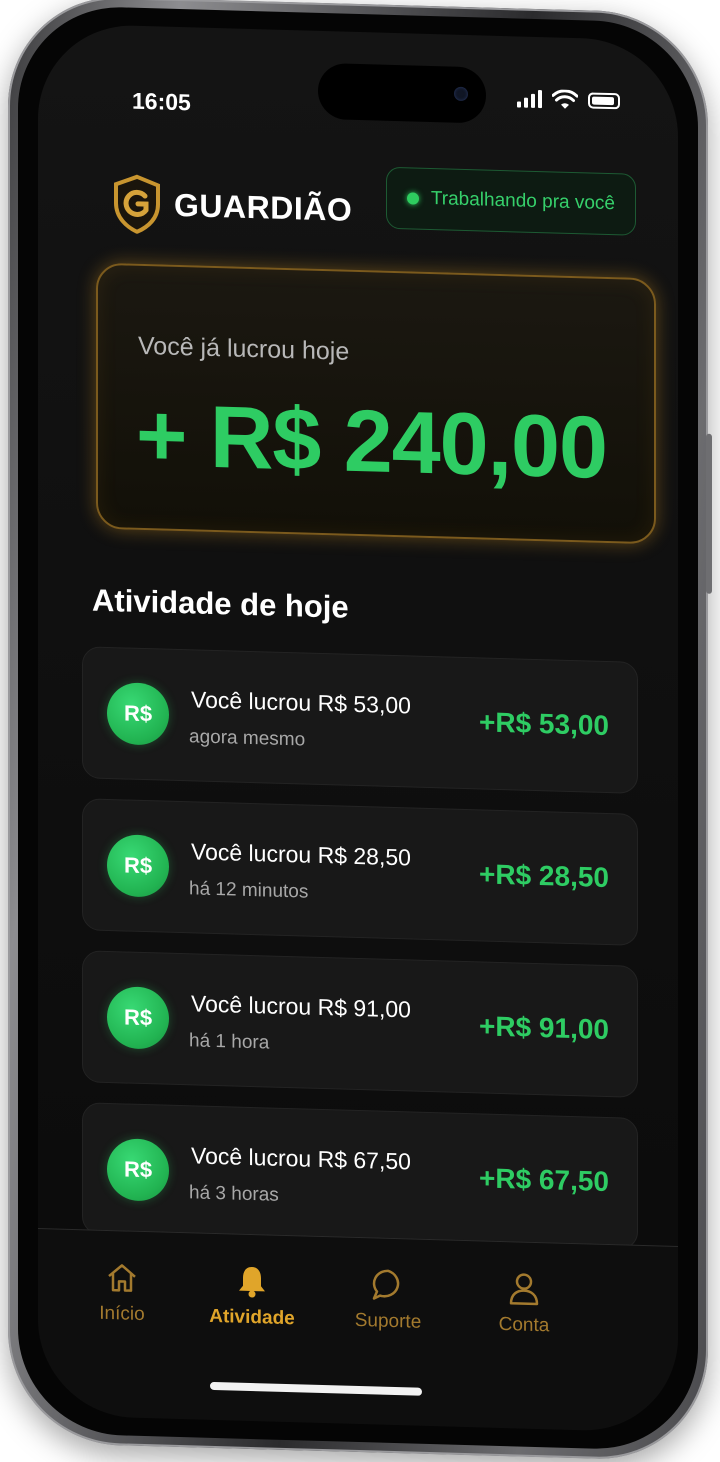  Describe the element at coordinates (524, 1325) in the screenshot. I see `nav-label: Conta` at that location.